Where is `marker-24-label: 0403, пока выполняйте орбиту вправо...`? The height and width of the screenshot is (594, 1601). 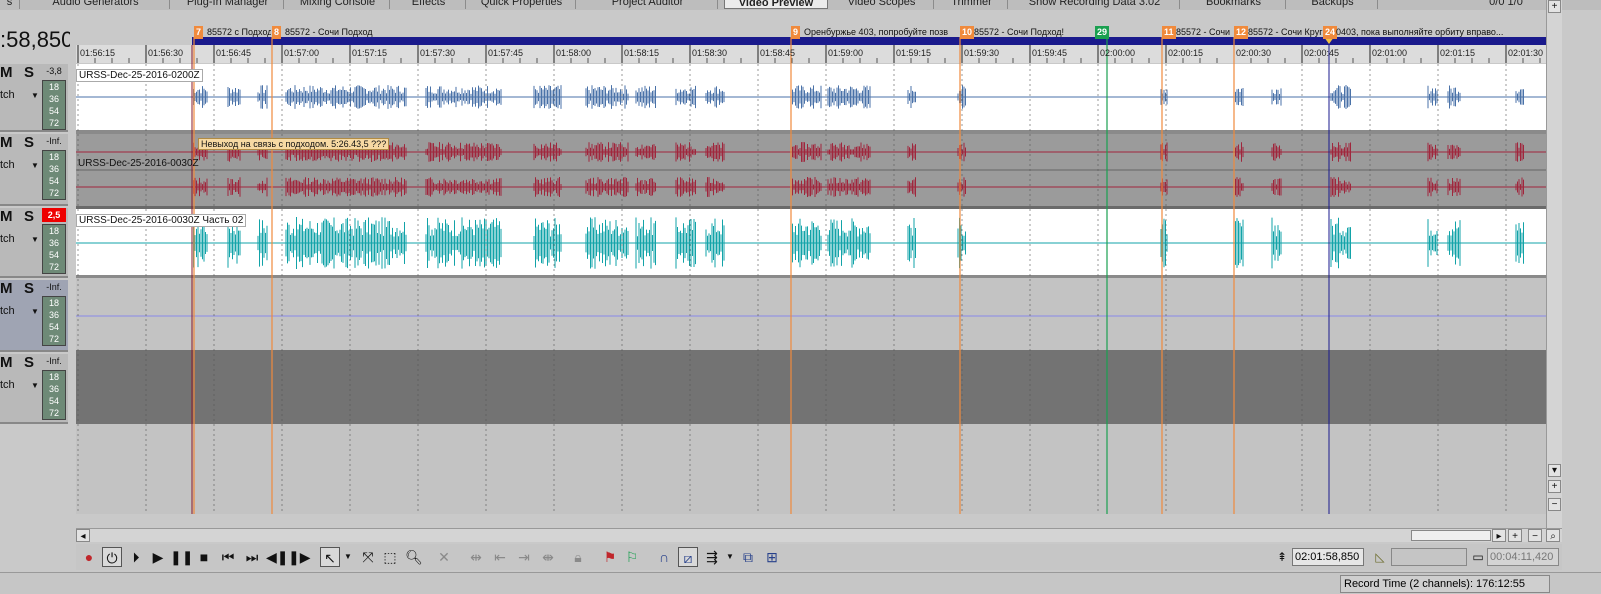
marker-24-label: 0403, пока выполняйте орбиту вправо... is located at coordinates (1419, 32).